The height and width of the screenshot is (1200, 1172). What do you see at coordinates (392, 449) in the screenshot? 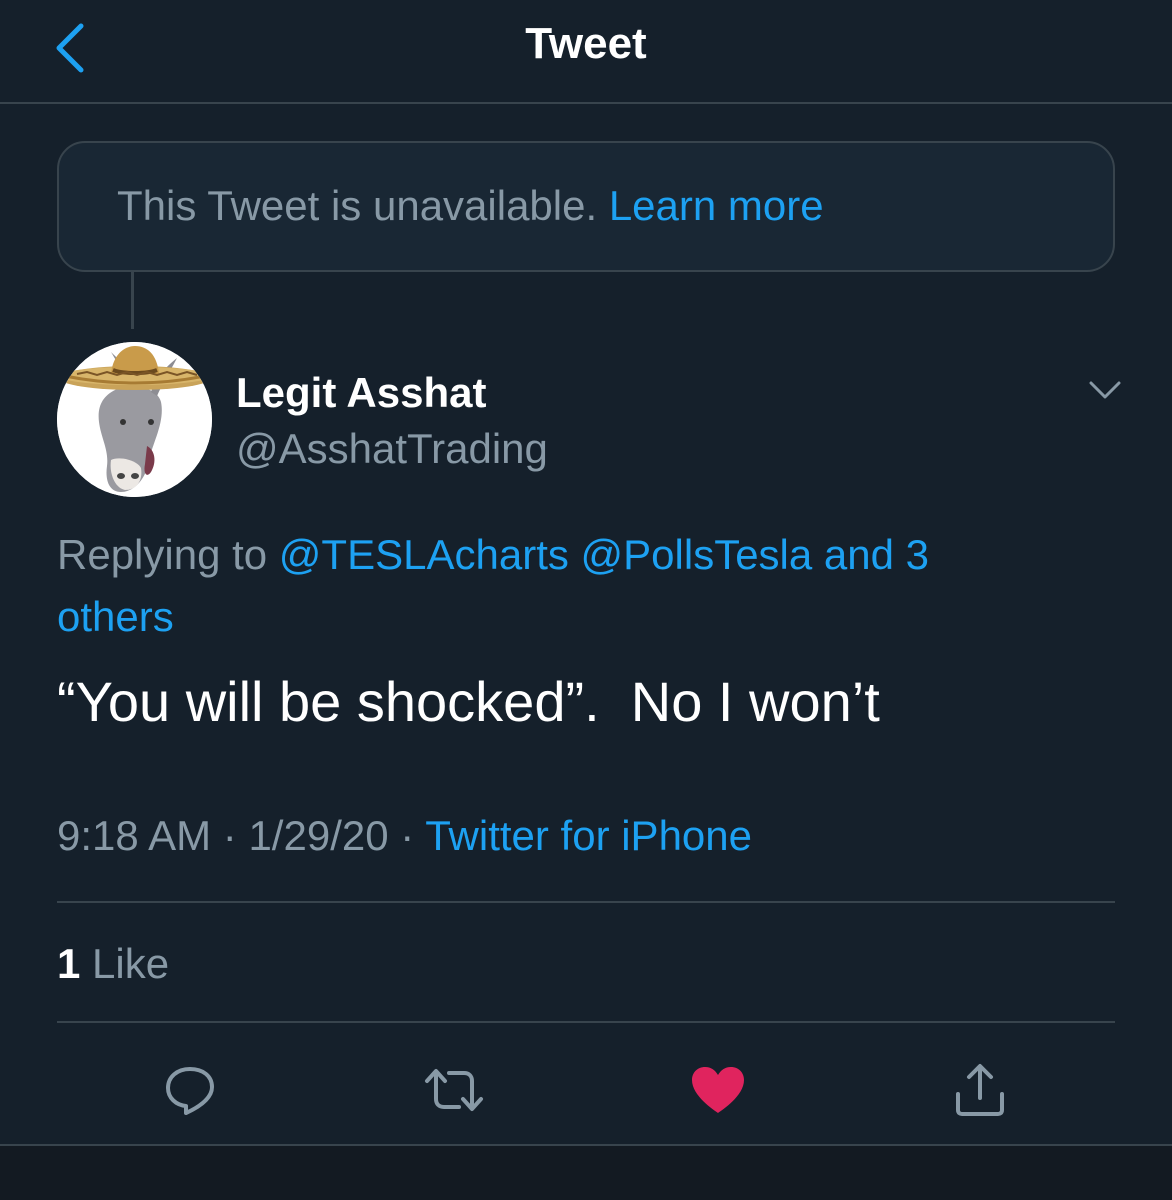
I see `author-handle: @AsshatTrading` at bounding box center [392, 449].